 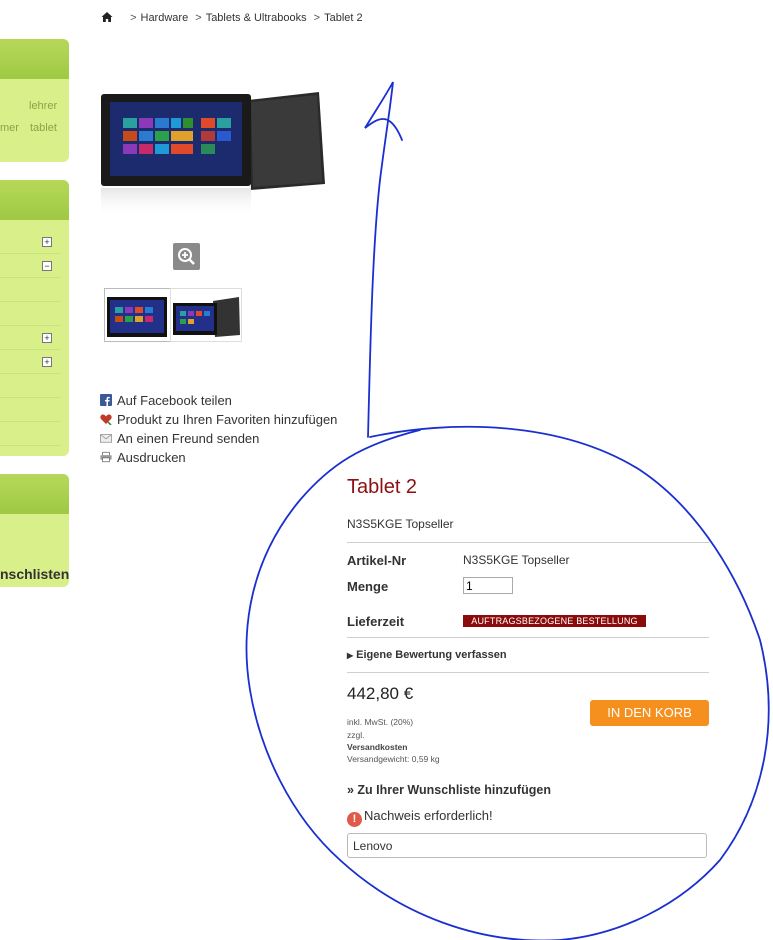 I want to click on shipping-prefix: zzgl., so click(x=356, y=735).